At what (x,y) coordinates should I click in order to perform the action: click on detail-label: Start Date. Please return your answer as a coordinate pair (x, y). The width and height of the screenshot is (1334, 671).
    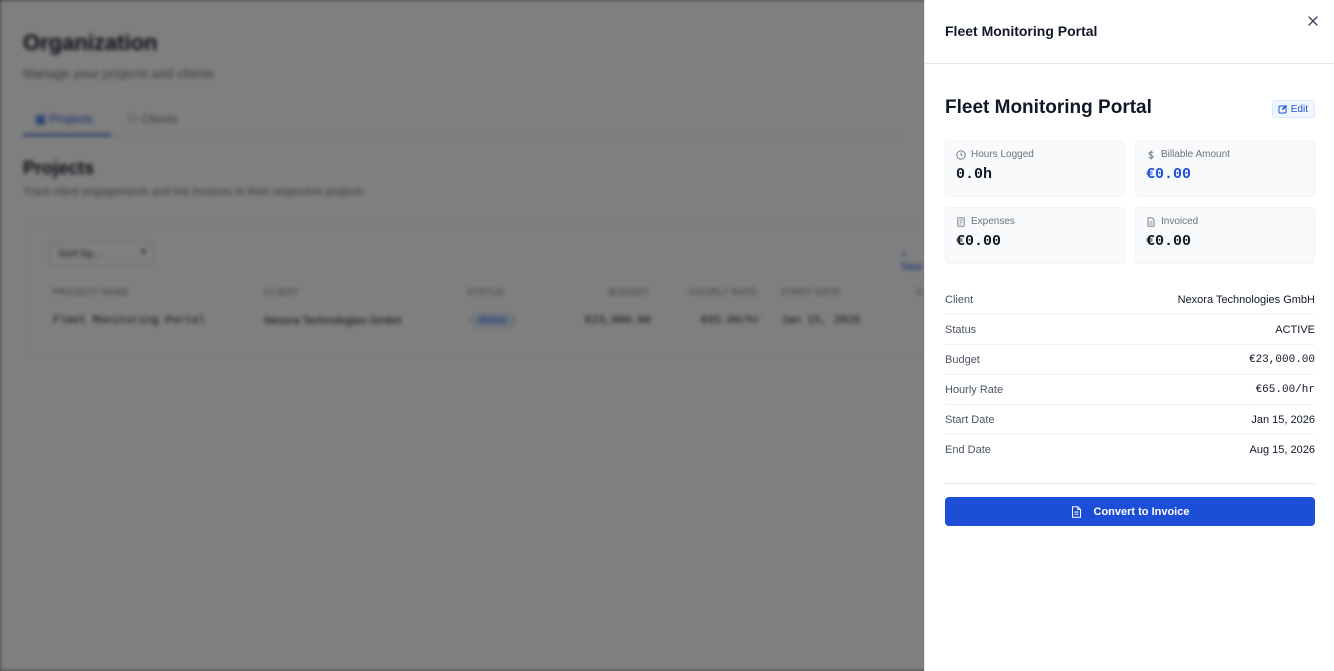
    Looking at the image, I should click on (970, 419).